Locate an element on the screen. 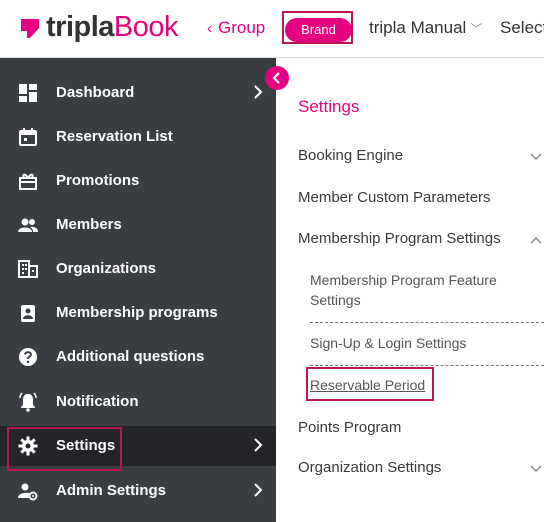 This screenshot has height=522, width=544. chevron-left-icon is located at coordinates (276, 78).